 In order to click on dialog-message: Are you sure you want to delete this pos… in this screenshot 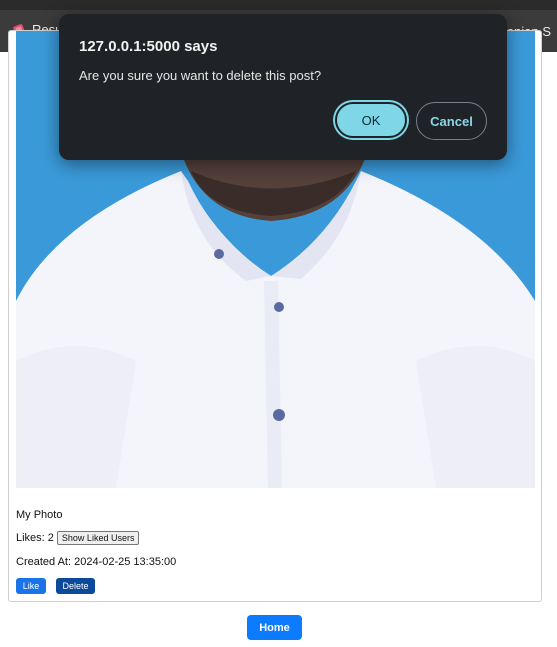, I will do `click(200, 75)`.